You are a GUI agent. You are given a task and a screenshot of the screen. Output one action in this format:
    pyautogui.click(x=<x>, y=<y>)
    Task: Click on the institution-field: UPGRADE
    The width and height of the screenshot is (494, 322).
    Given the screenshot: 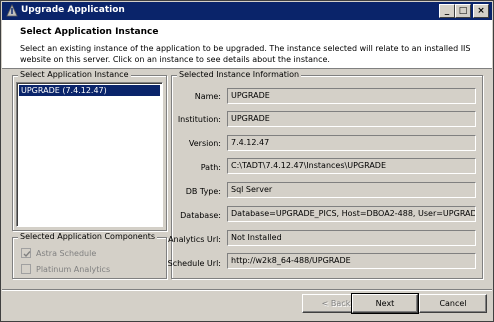 What is the action you would take?
    pyautogui.click(x=351, y=119)
    